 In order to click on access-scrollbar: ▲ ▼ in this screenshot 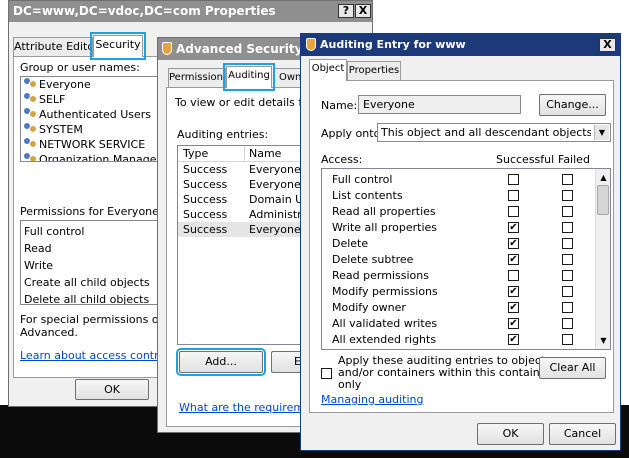, I will do `click(602, 259)`.